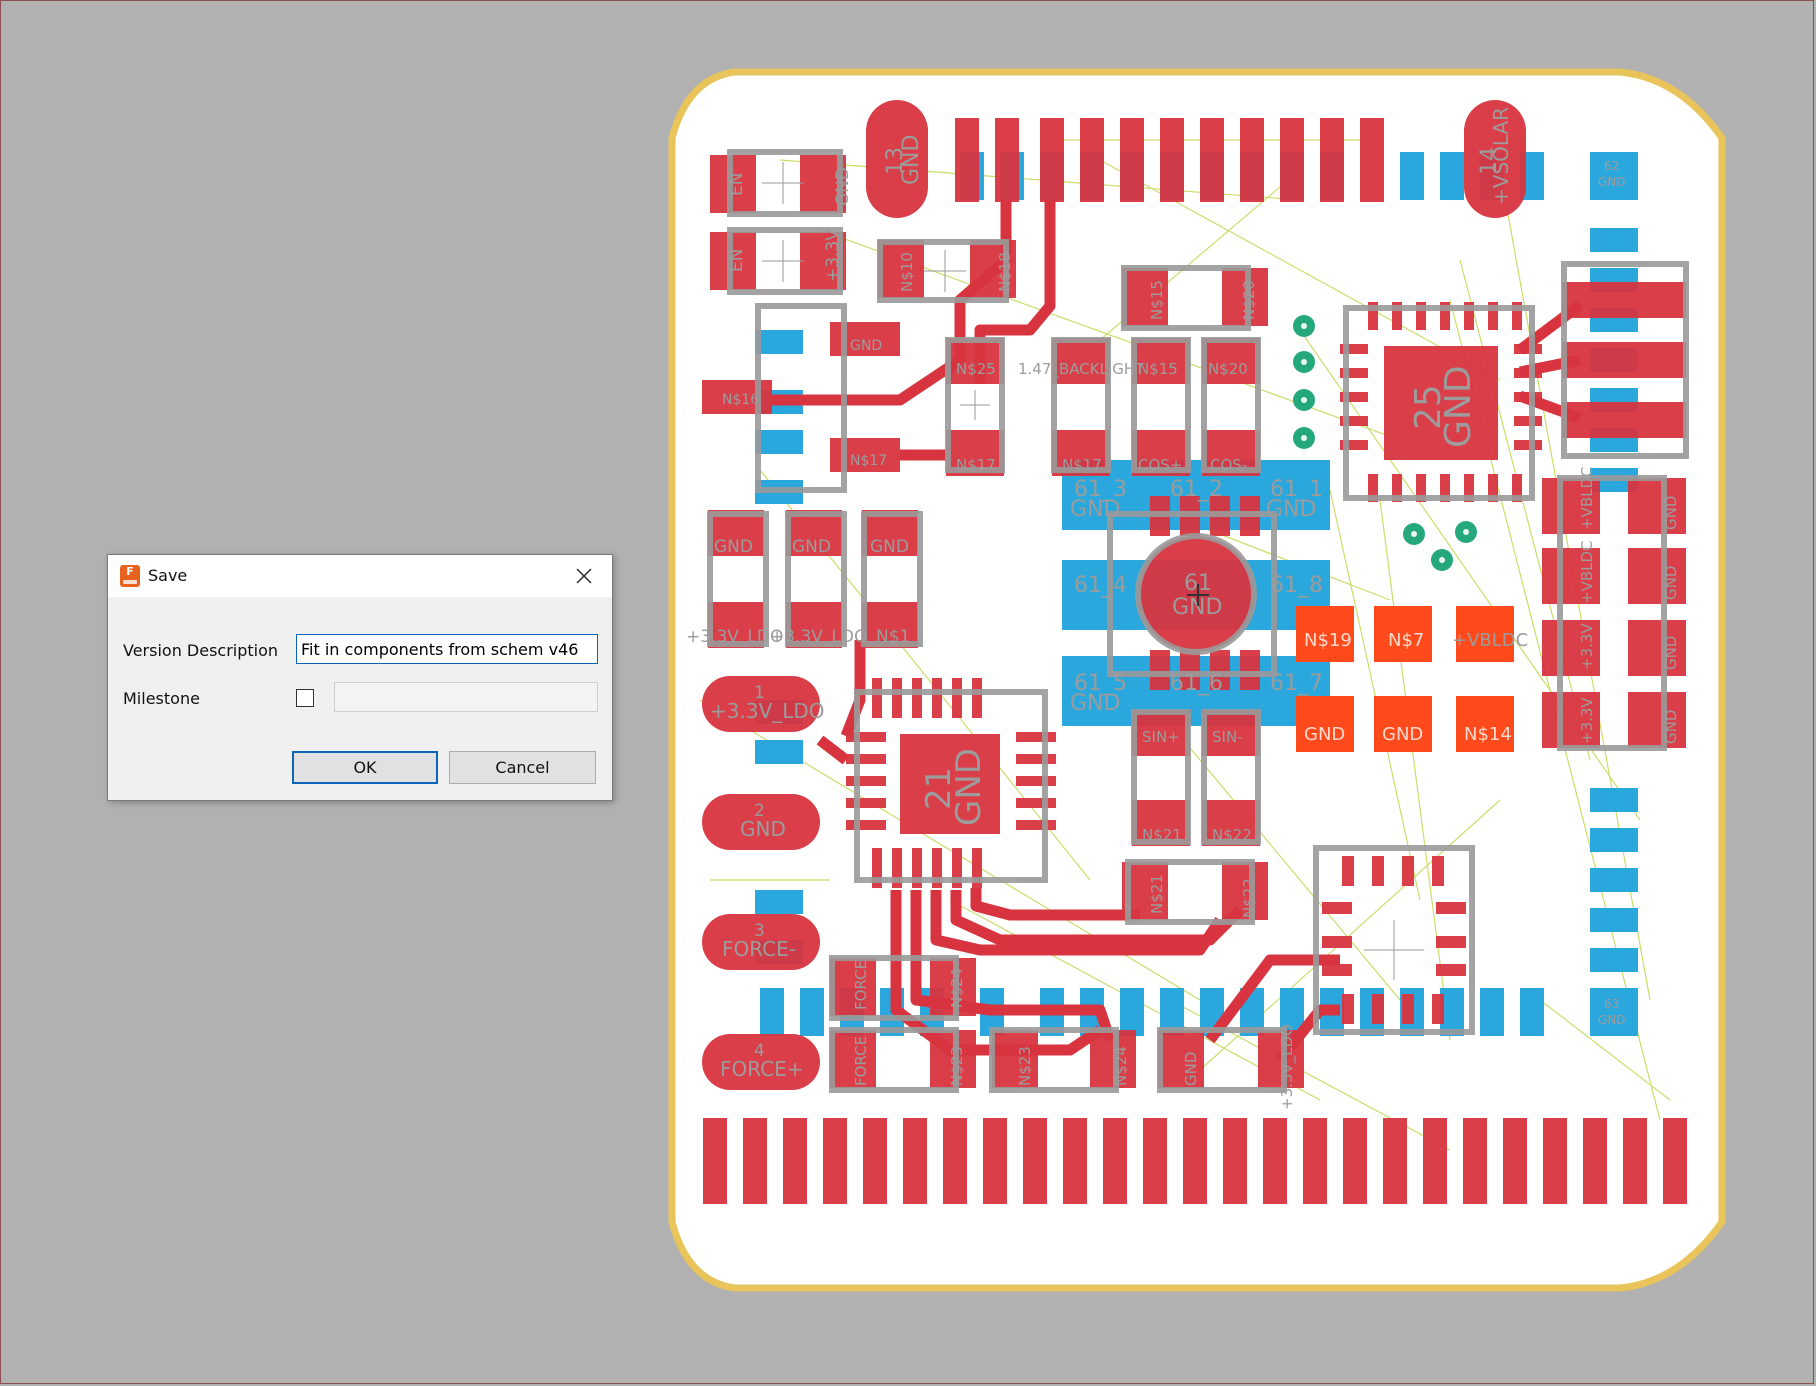  What do you see at coordinates (907, 272) in the screenshot?
I see `label: N$10` at bounding box center [907, 272].